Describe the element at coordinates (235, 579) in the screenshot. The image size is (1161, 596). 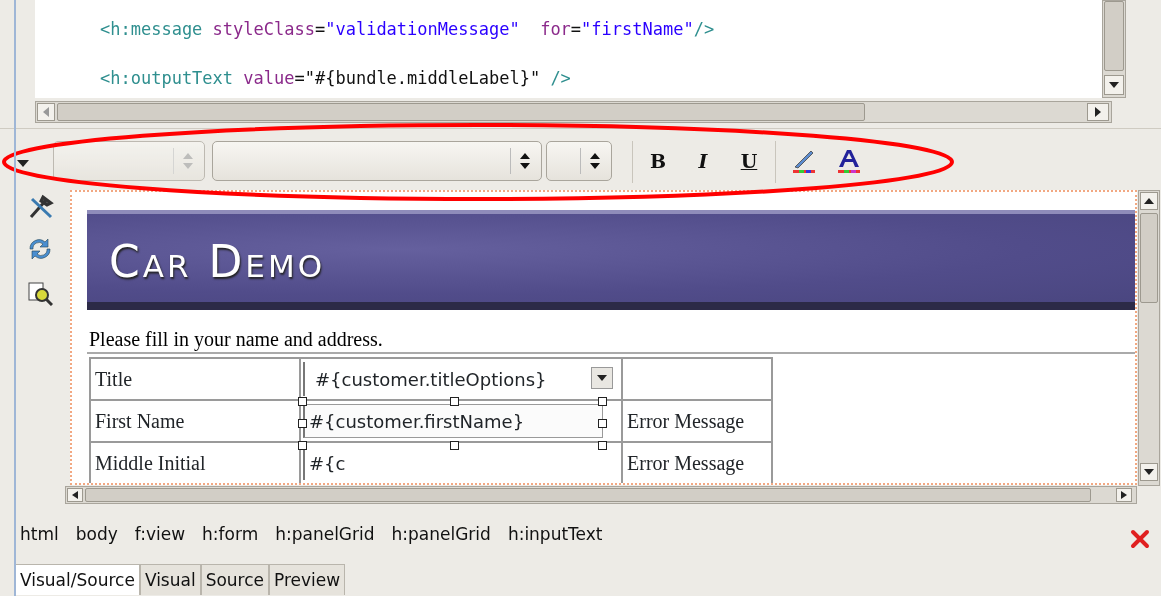
I see `editor-tab: Source` at that location.